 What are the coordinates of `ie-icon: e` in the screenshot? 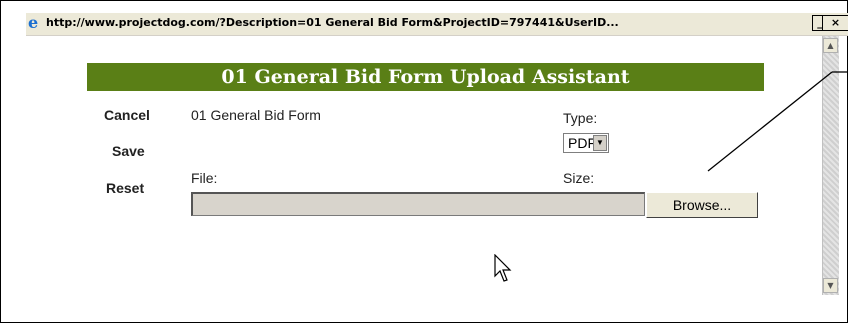 It's located at (33, 22).